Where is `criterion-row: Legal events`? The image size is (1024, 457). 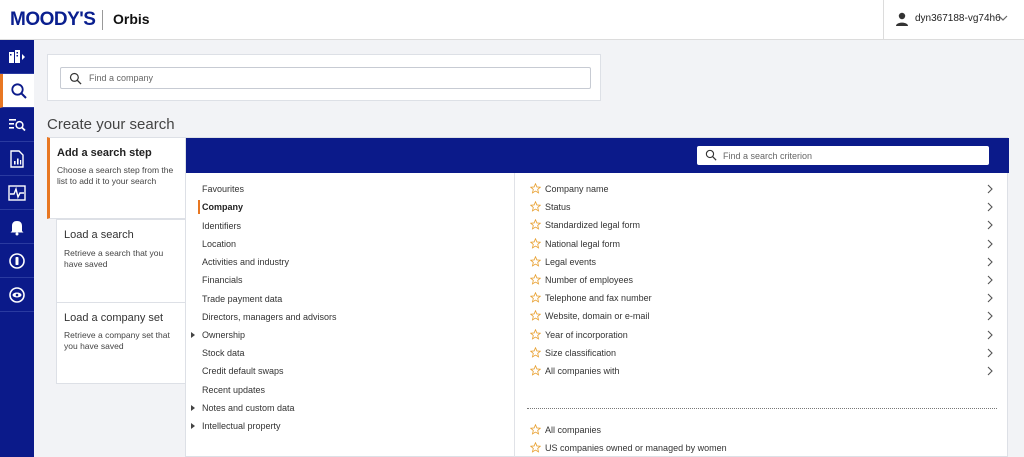
criterion-row: Legal events is located at coordinates (762, 262).